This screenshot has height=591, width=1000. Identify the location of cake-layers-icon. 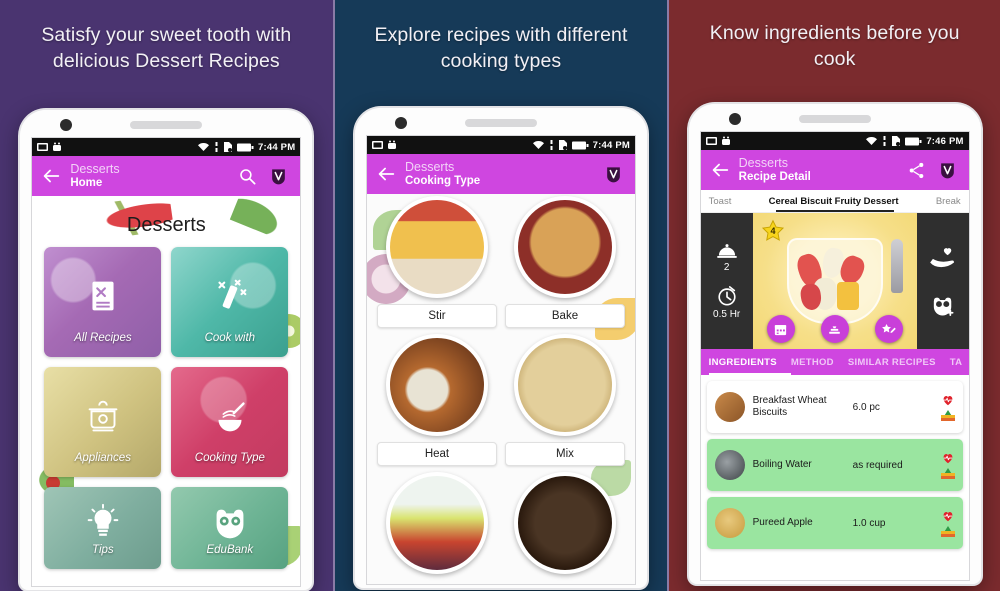
(834, 329).